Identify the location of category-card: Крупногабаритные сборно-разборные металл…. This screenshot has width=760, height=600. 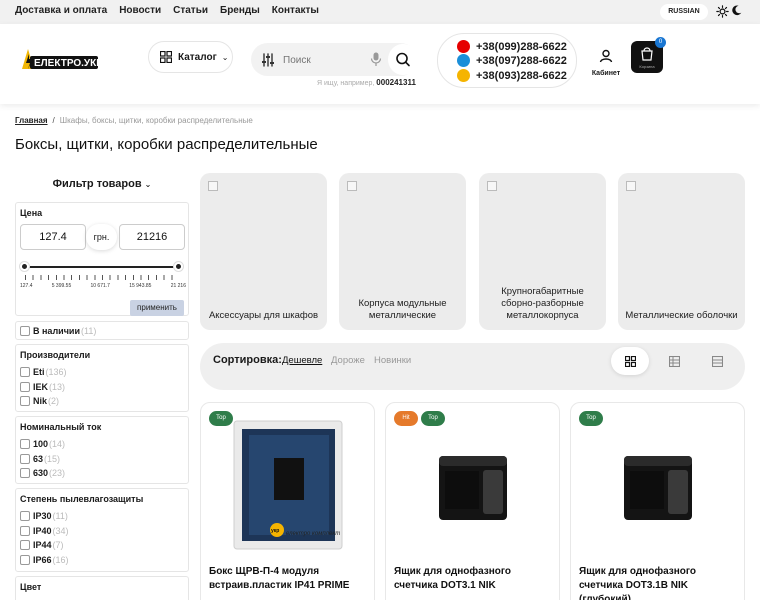
(542, 251).